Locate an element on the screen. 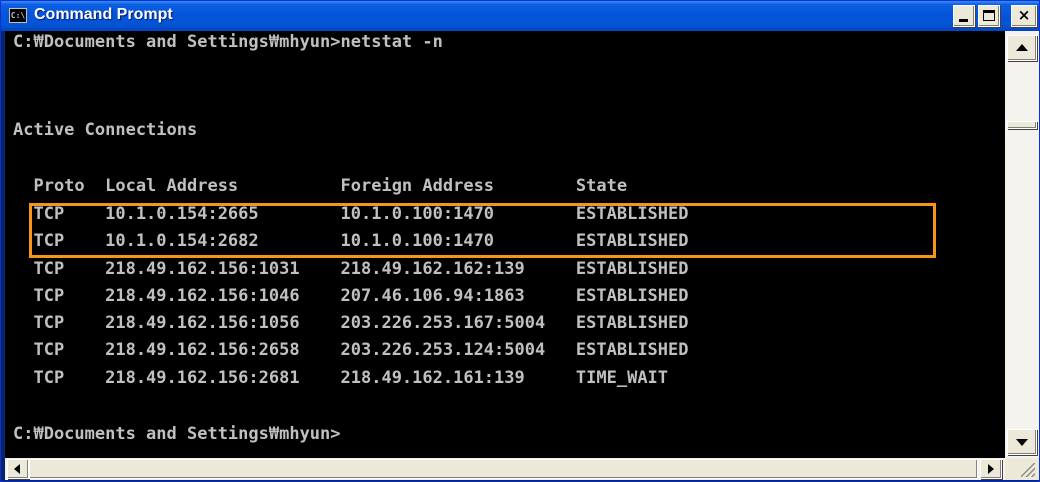  maximize-button is located at coordinates (989, 16).